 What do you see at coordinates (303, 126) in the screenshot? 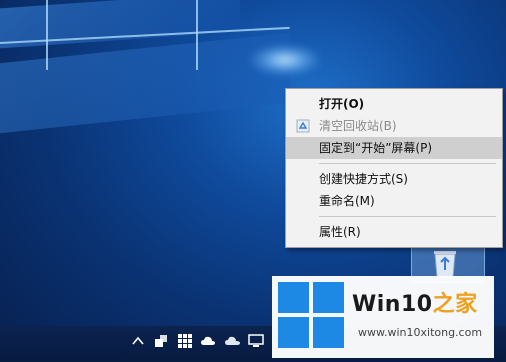
I see `recycle-icon` at bounding box center [303, 126].